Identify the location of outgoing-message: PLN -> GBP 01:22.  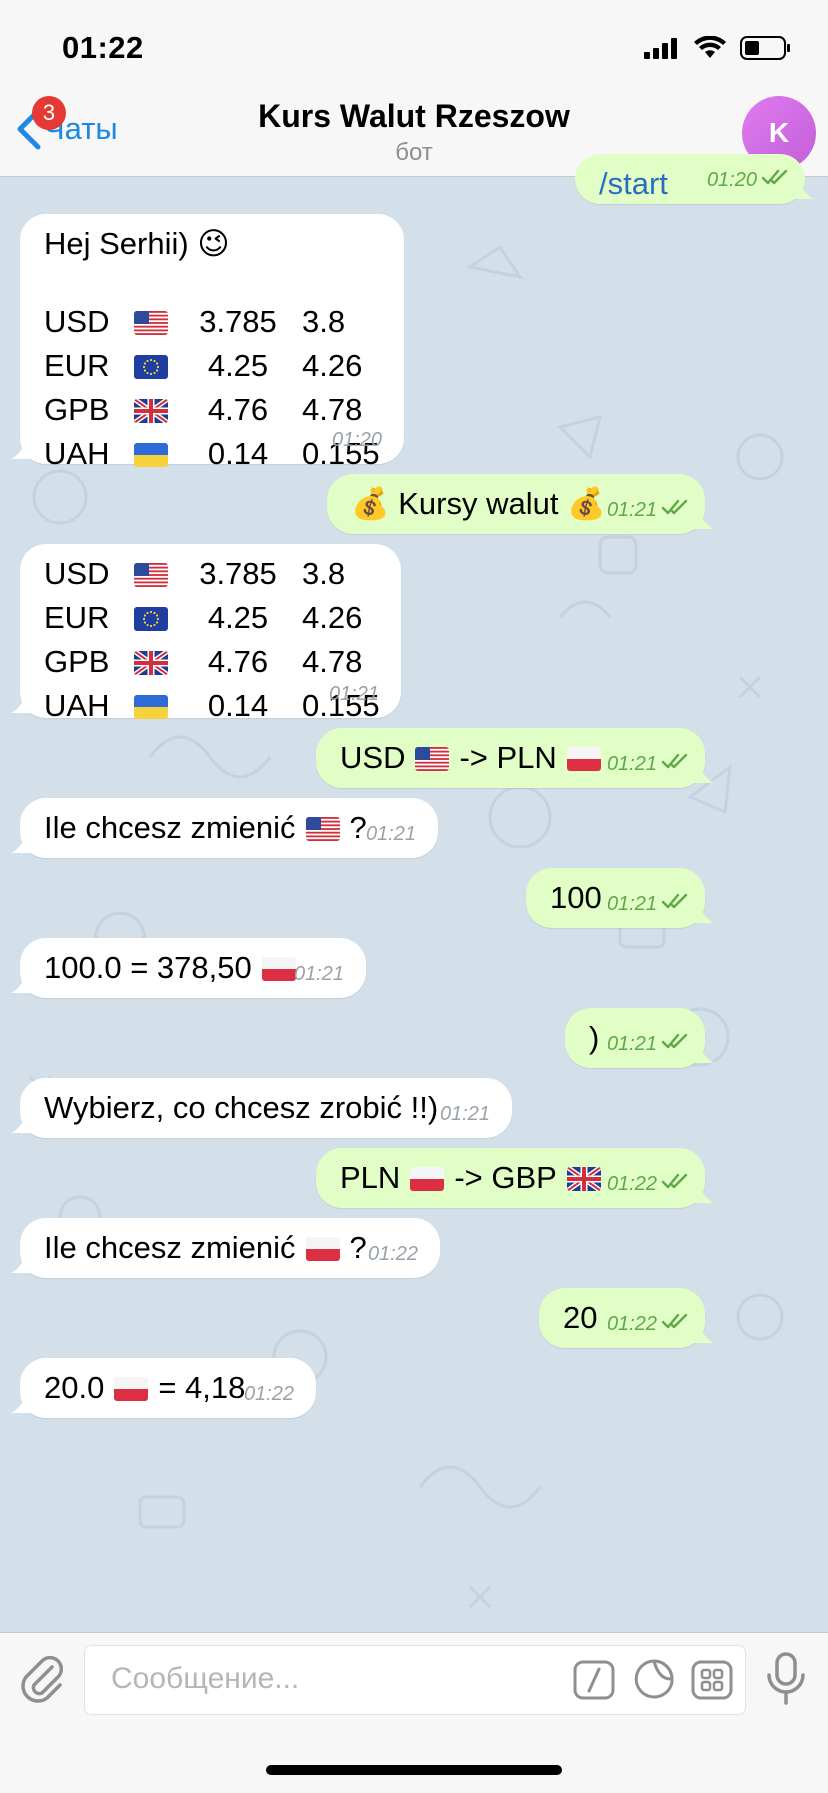
(515, 1178).